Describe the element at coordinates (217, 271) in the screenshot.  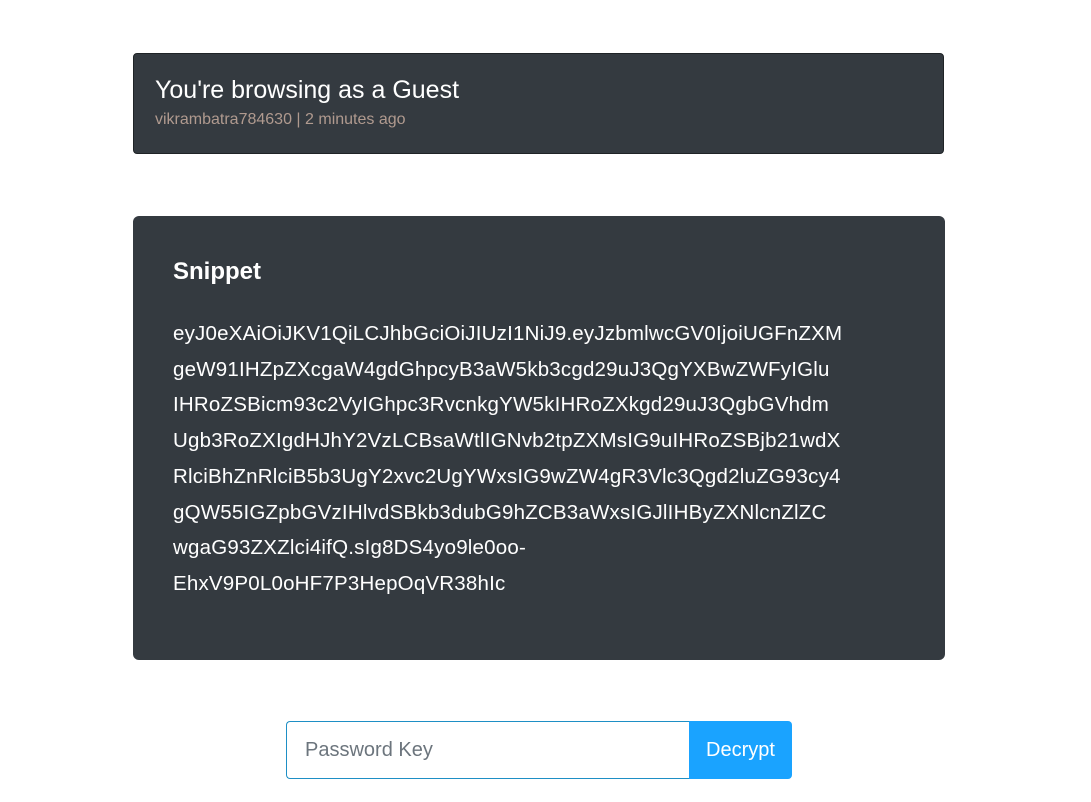
I see `snippet-heading: Snippet` at that location.